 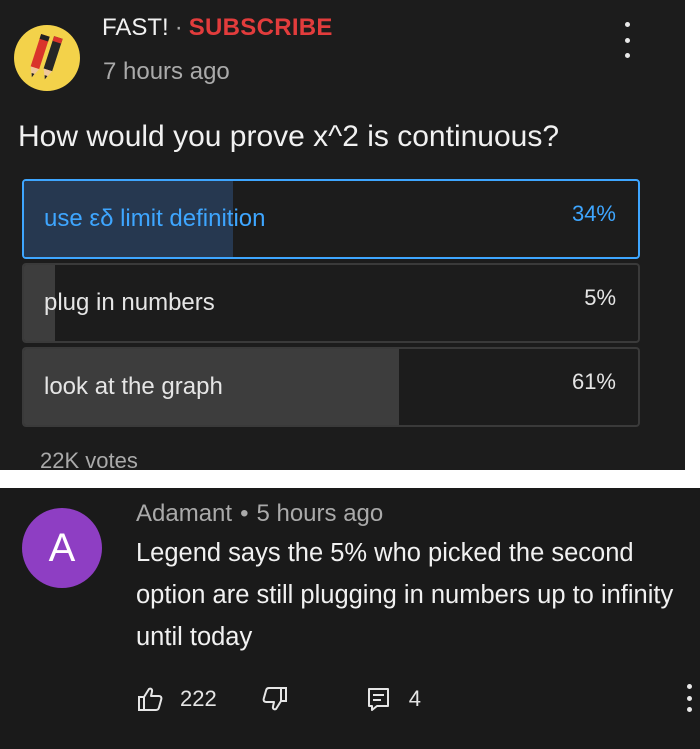 I want to click on dislike-button, so click(x=275, y=699).